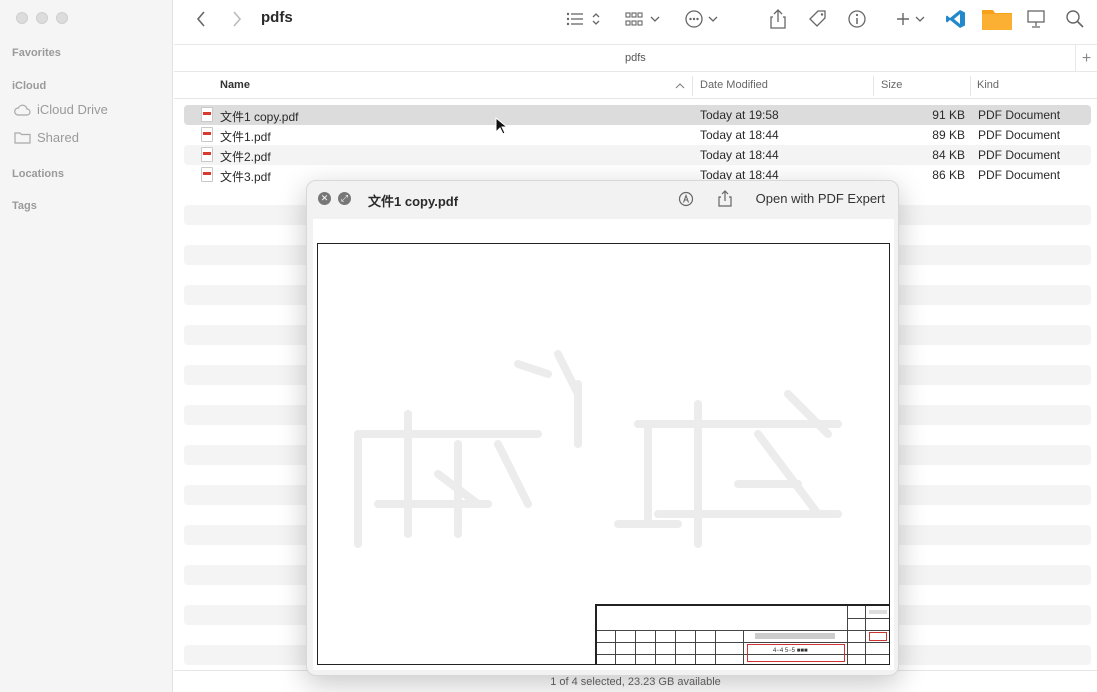  I want to click on sidebar-item-icloud-drive: iCloud Drive, so click(61, 109).